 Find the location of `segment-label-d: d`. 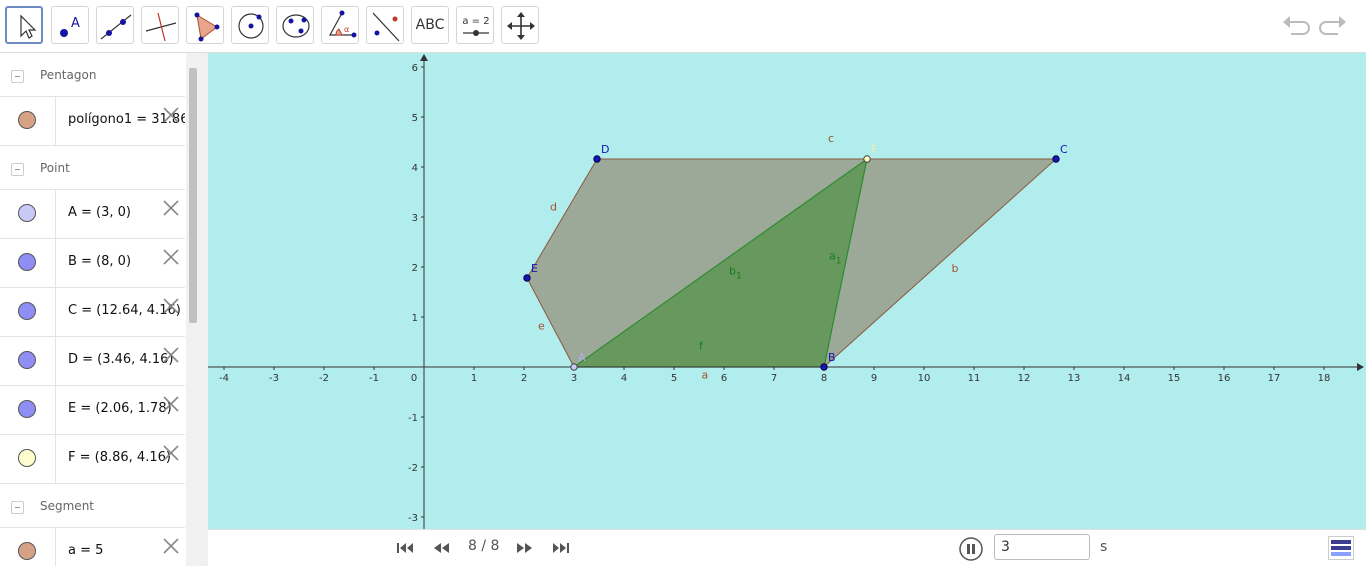

segment-label-d: d is located at coordinates (553, 207).